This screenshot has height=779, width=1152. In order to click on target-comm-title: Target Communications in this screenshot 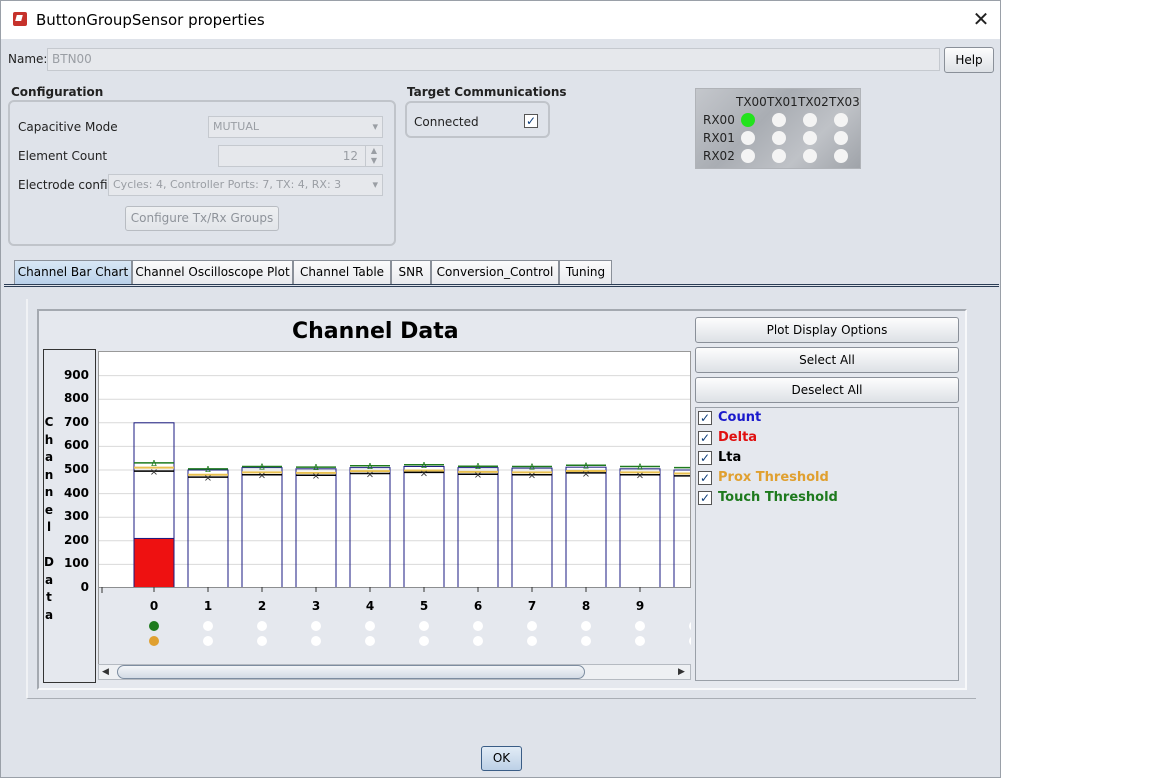, I will do `click(487, 92)`.